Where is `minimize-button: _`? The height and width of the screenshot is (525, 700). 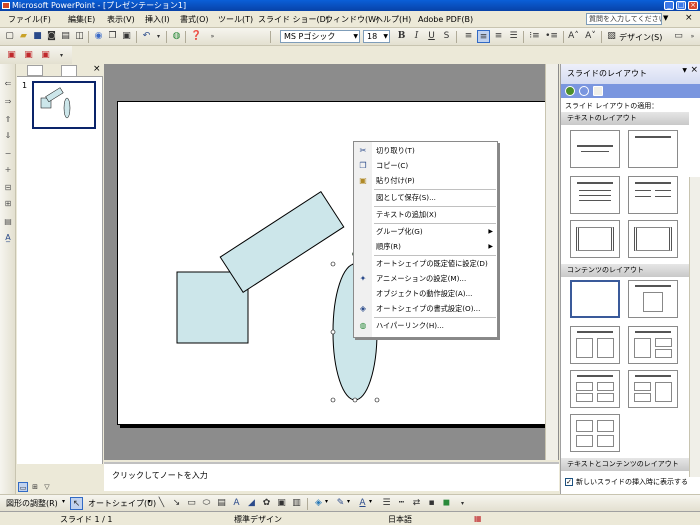 minimize-button: _ is located at coordinates (669, 5).